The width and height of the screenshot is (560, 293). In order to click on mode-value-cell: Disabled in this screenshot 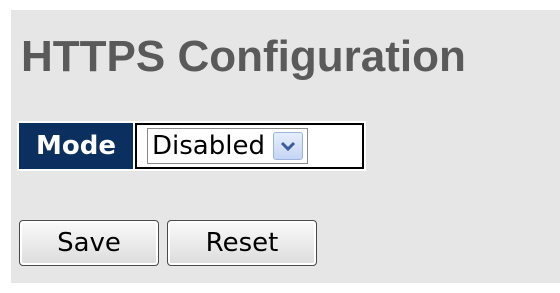, I will do `click(249, 146)`.